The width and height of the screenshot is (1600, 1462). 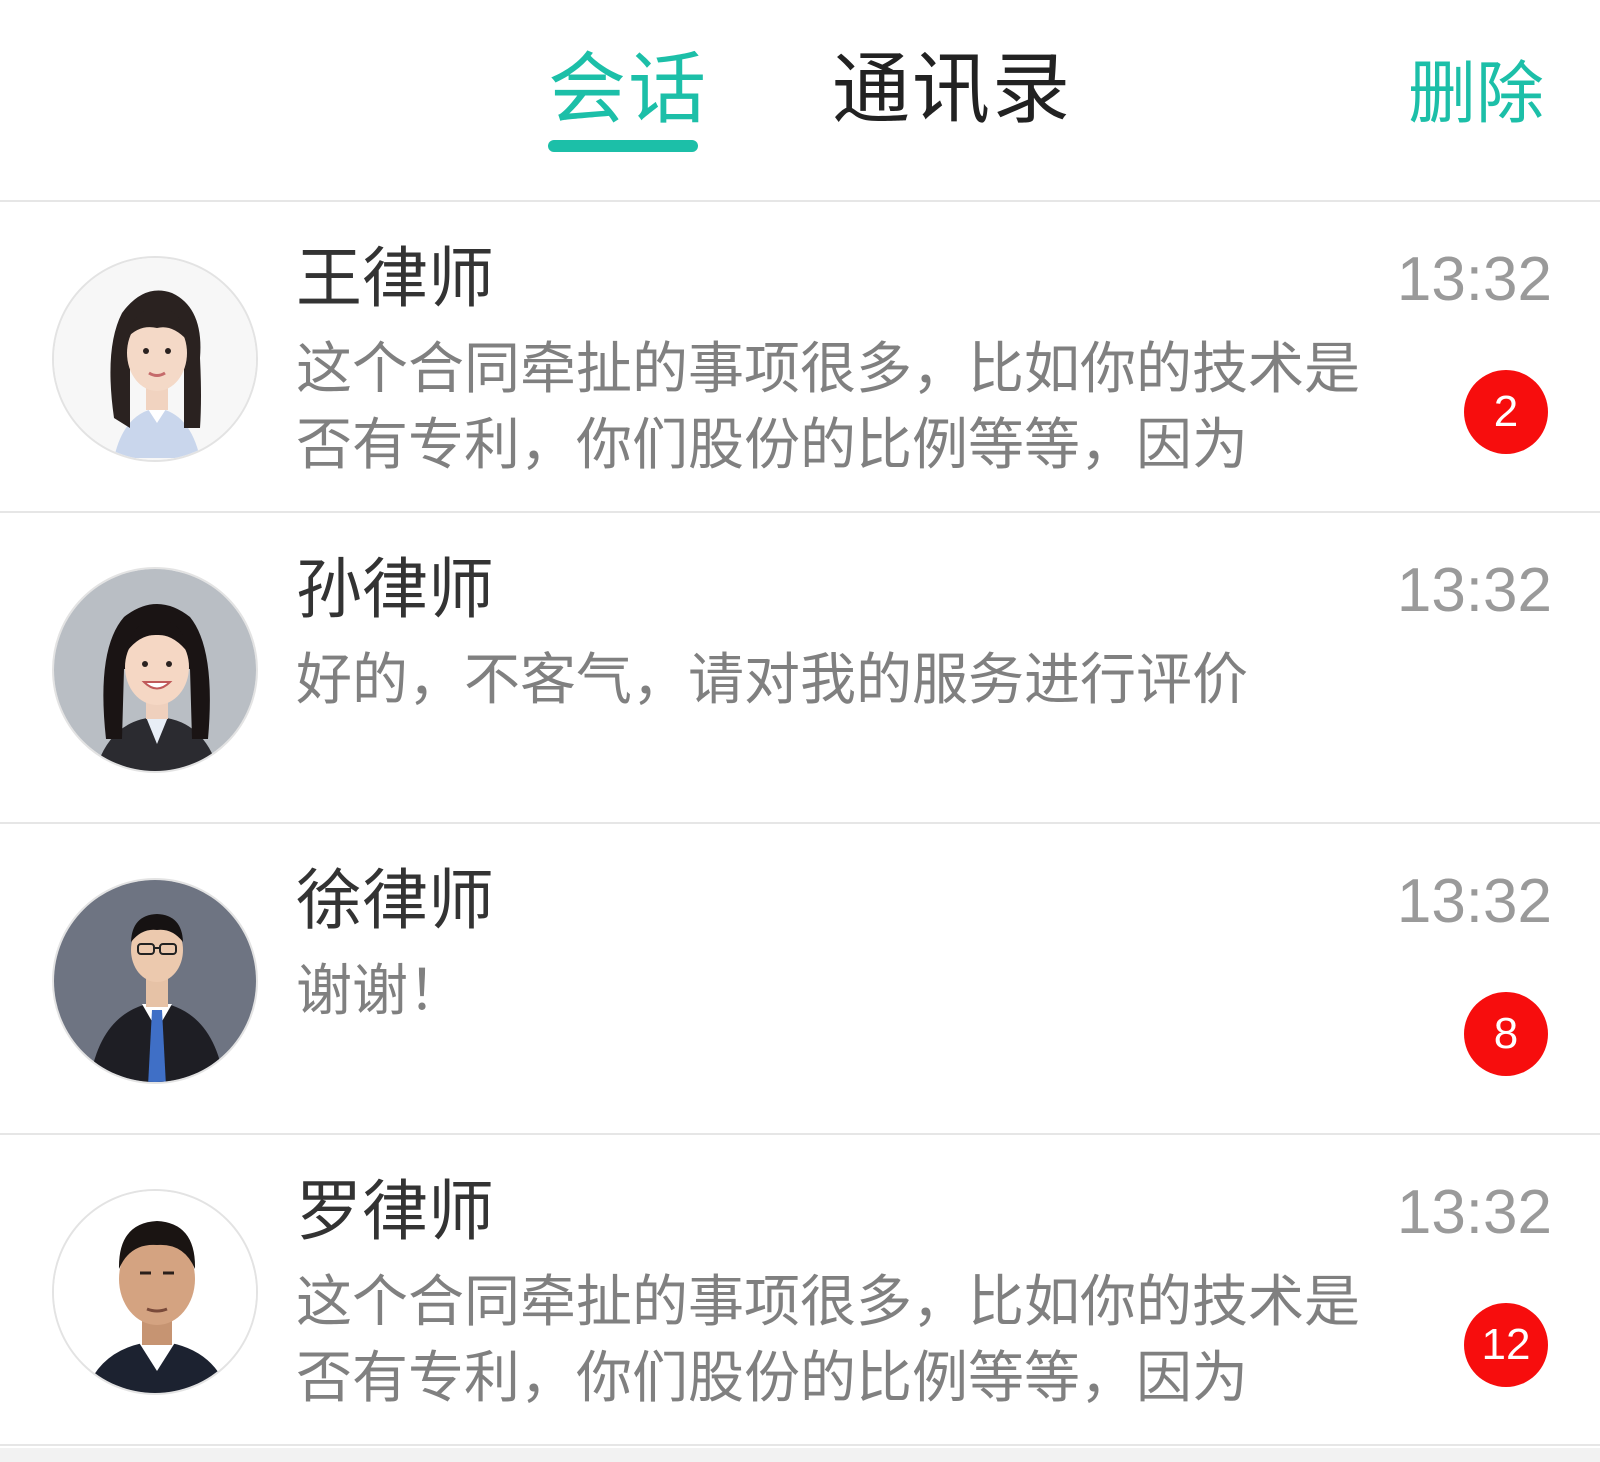 I want to click on tab-contacts: 通讯录, so click(x=952, y=90).